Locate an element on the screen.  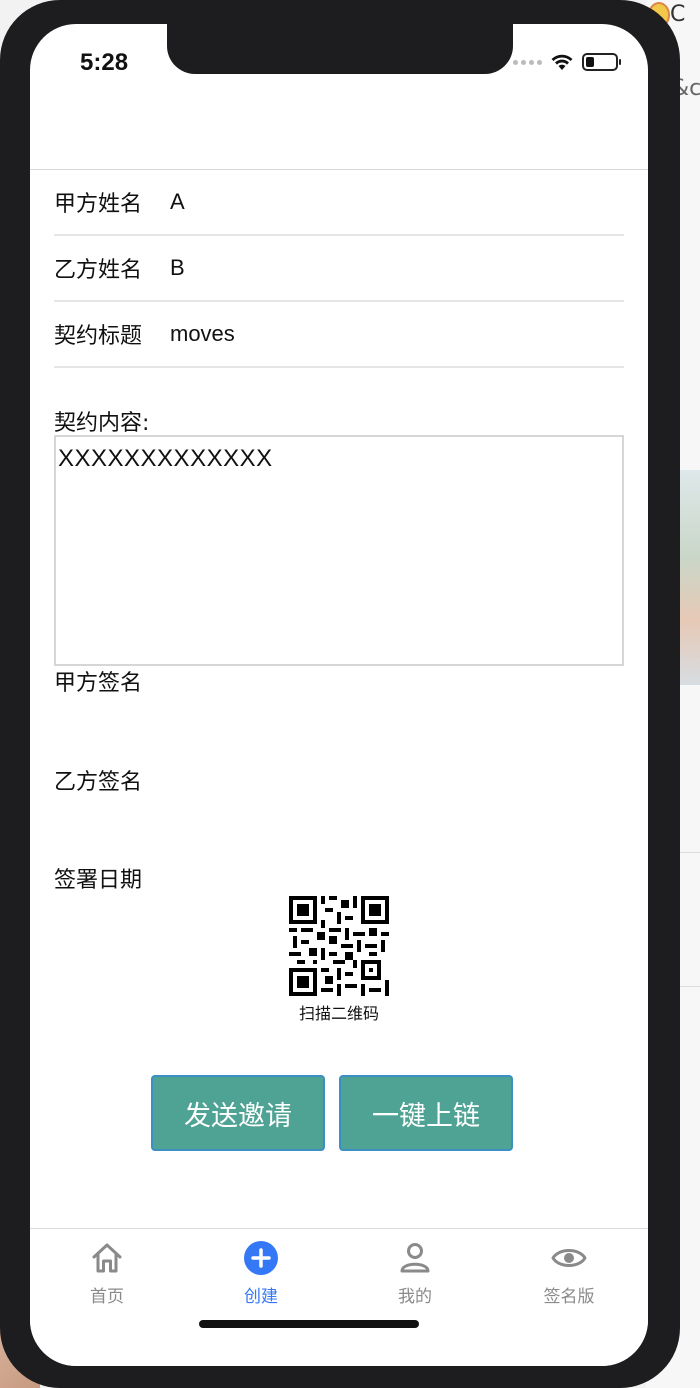
tab-mine-label: 我的 is located at coordinates (415, 1297).